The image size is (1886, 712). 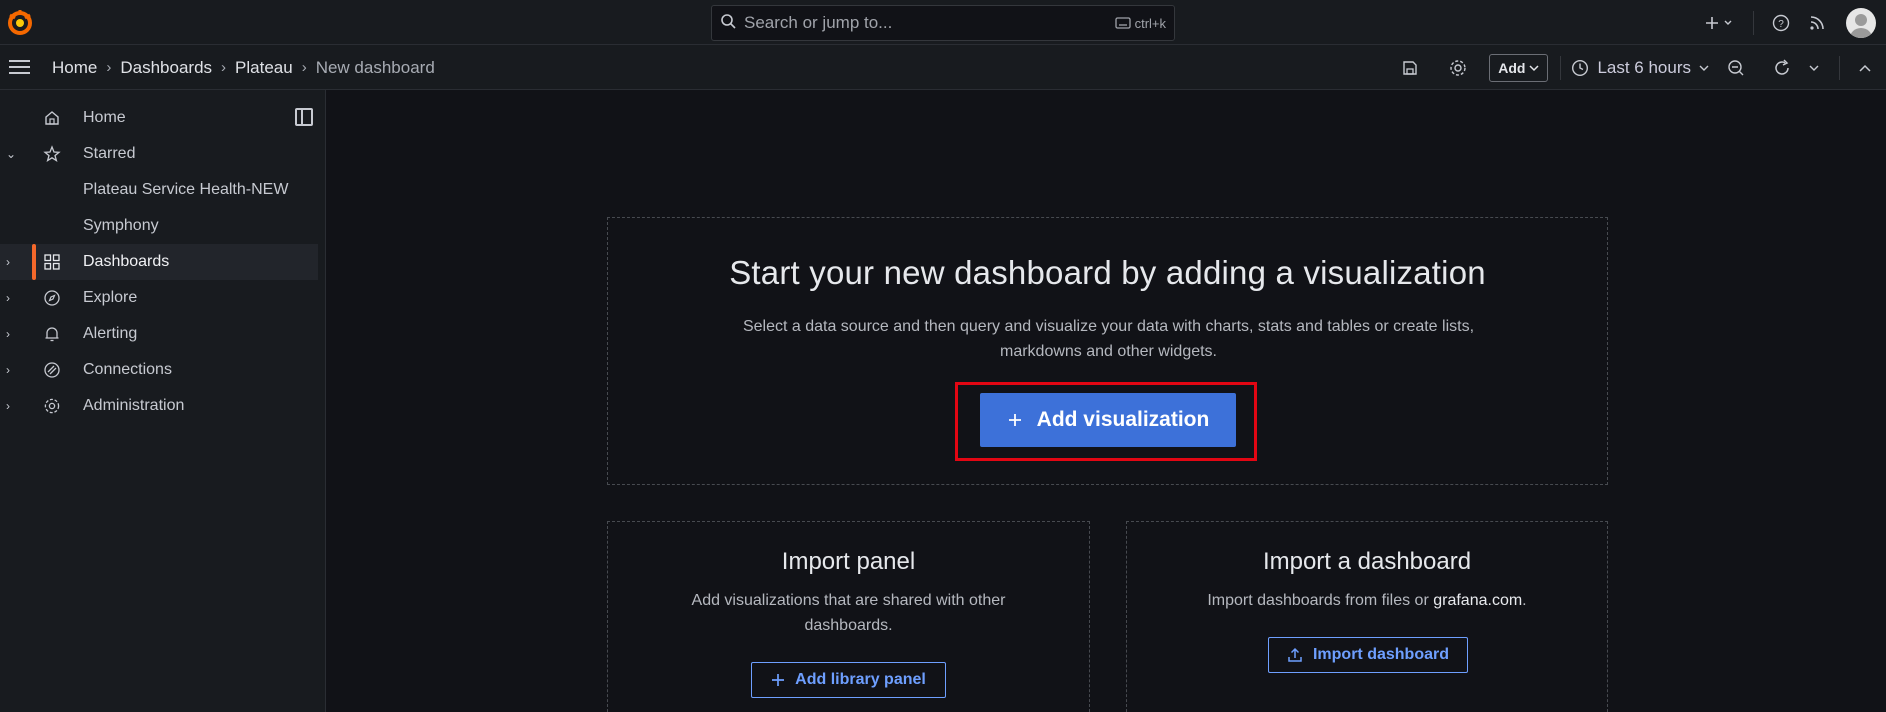 I want to click on chevron-down-icon: ⌄, so click(x=12, y=154).